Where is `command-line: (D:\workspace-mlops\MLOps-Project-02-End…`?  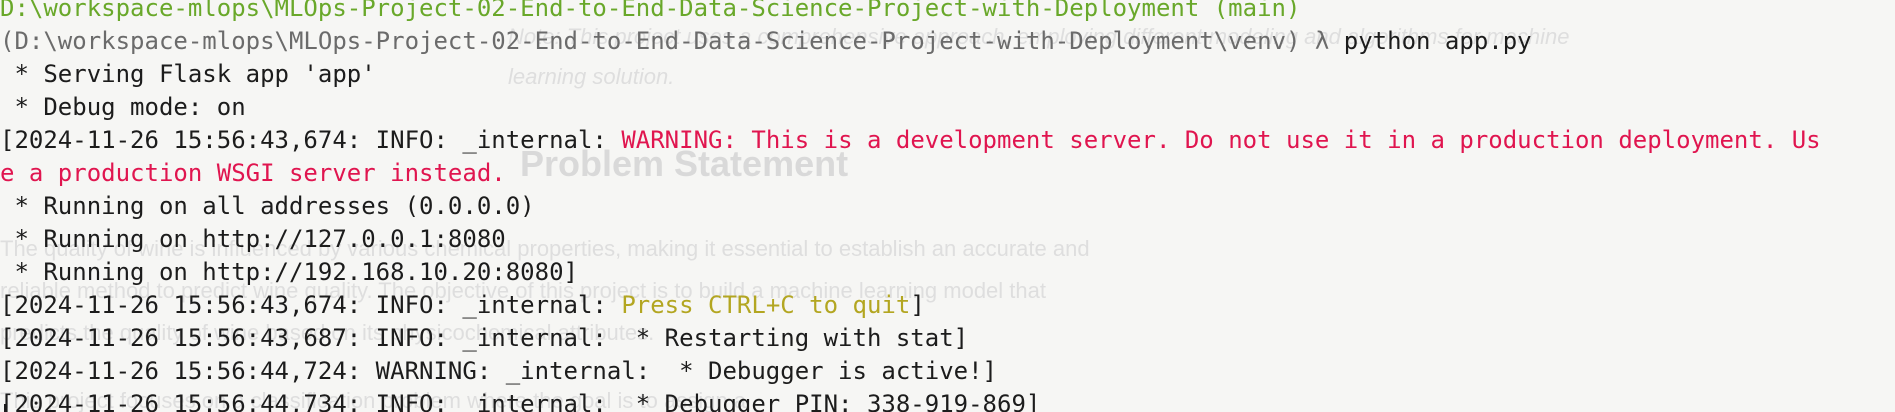
command-line: (D:\workspace-mlops\MLOps-Project-02-End… is located at coordinates (947, 41).